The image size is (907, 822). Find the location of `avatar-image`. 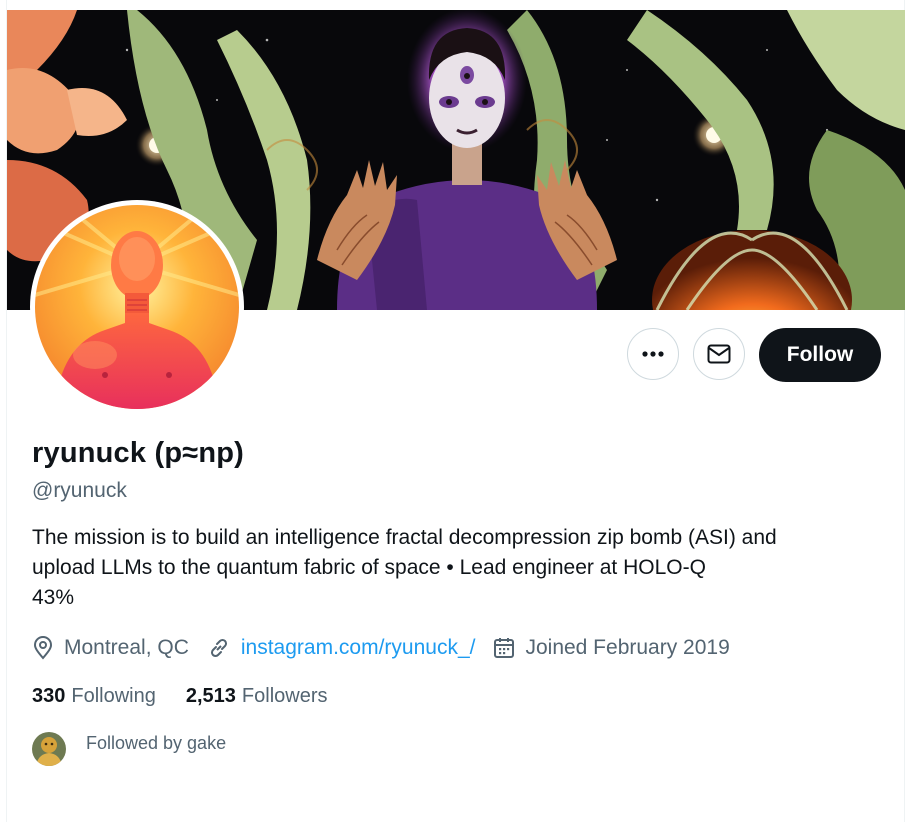

avatar-image is located at coordinates (137, 307).